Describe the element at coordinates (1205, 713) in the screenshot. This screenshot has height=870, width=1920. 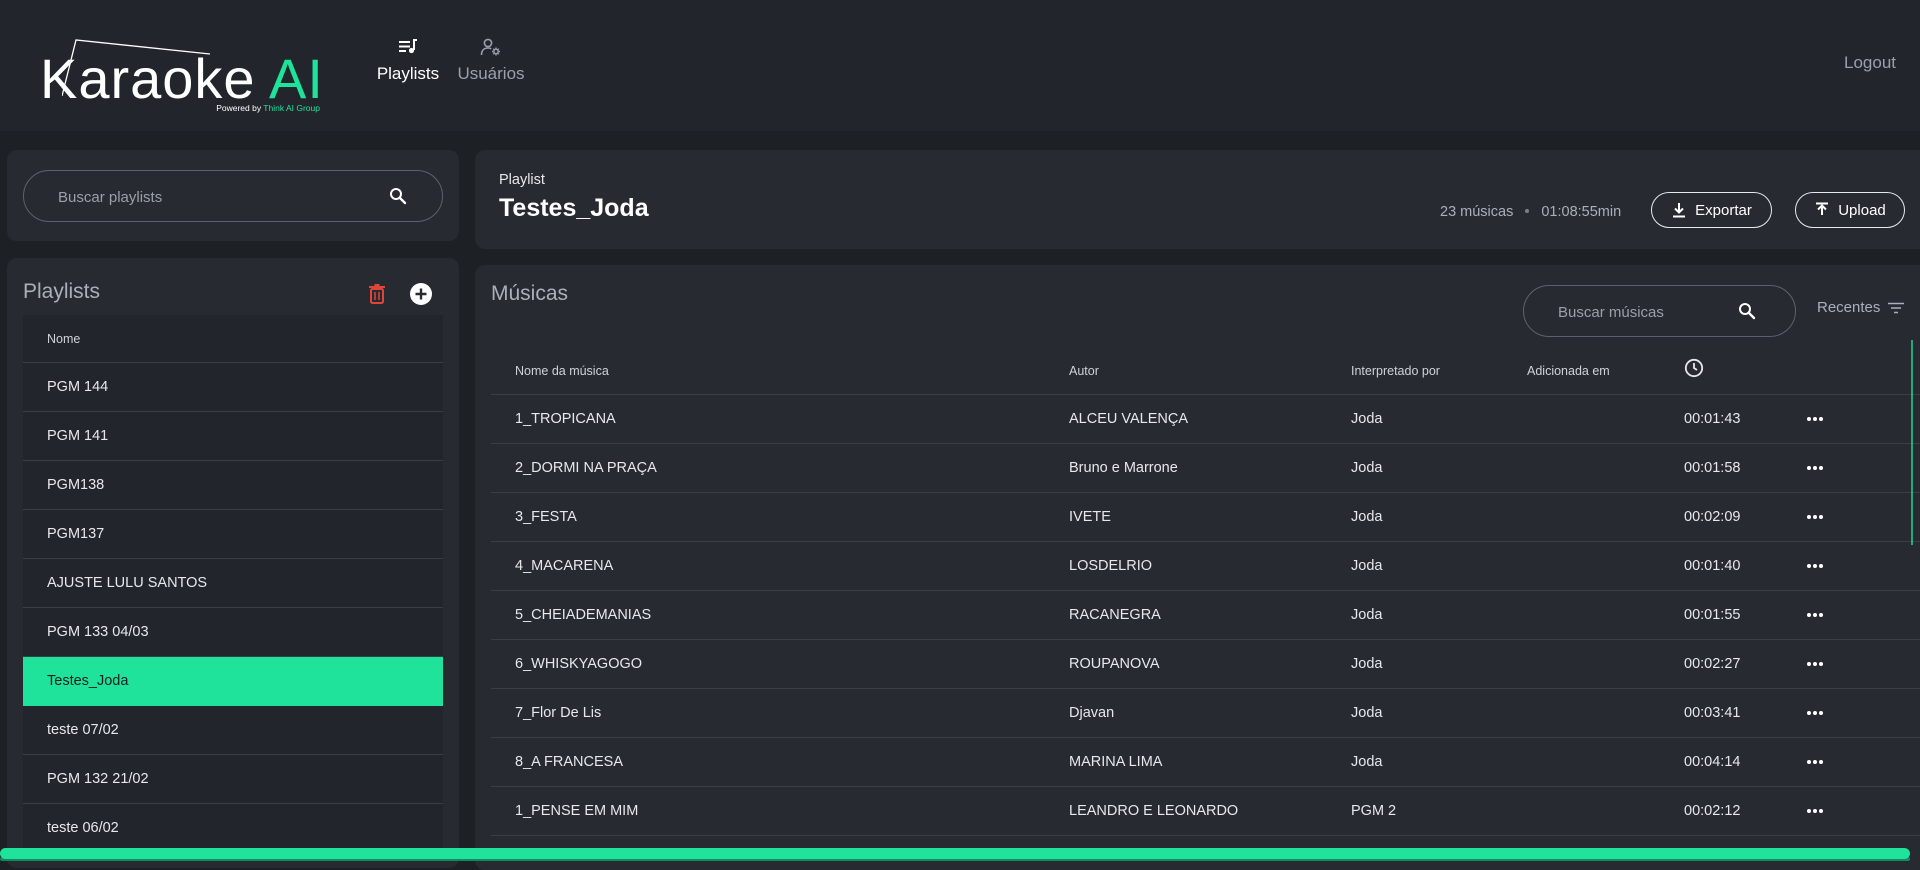
I see `table-row: 7_Flor De Lis Djavan Joda 00:03:41` at that location.